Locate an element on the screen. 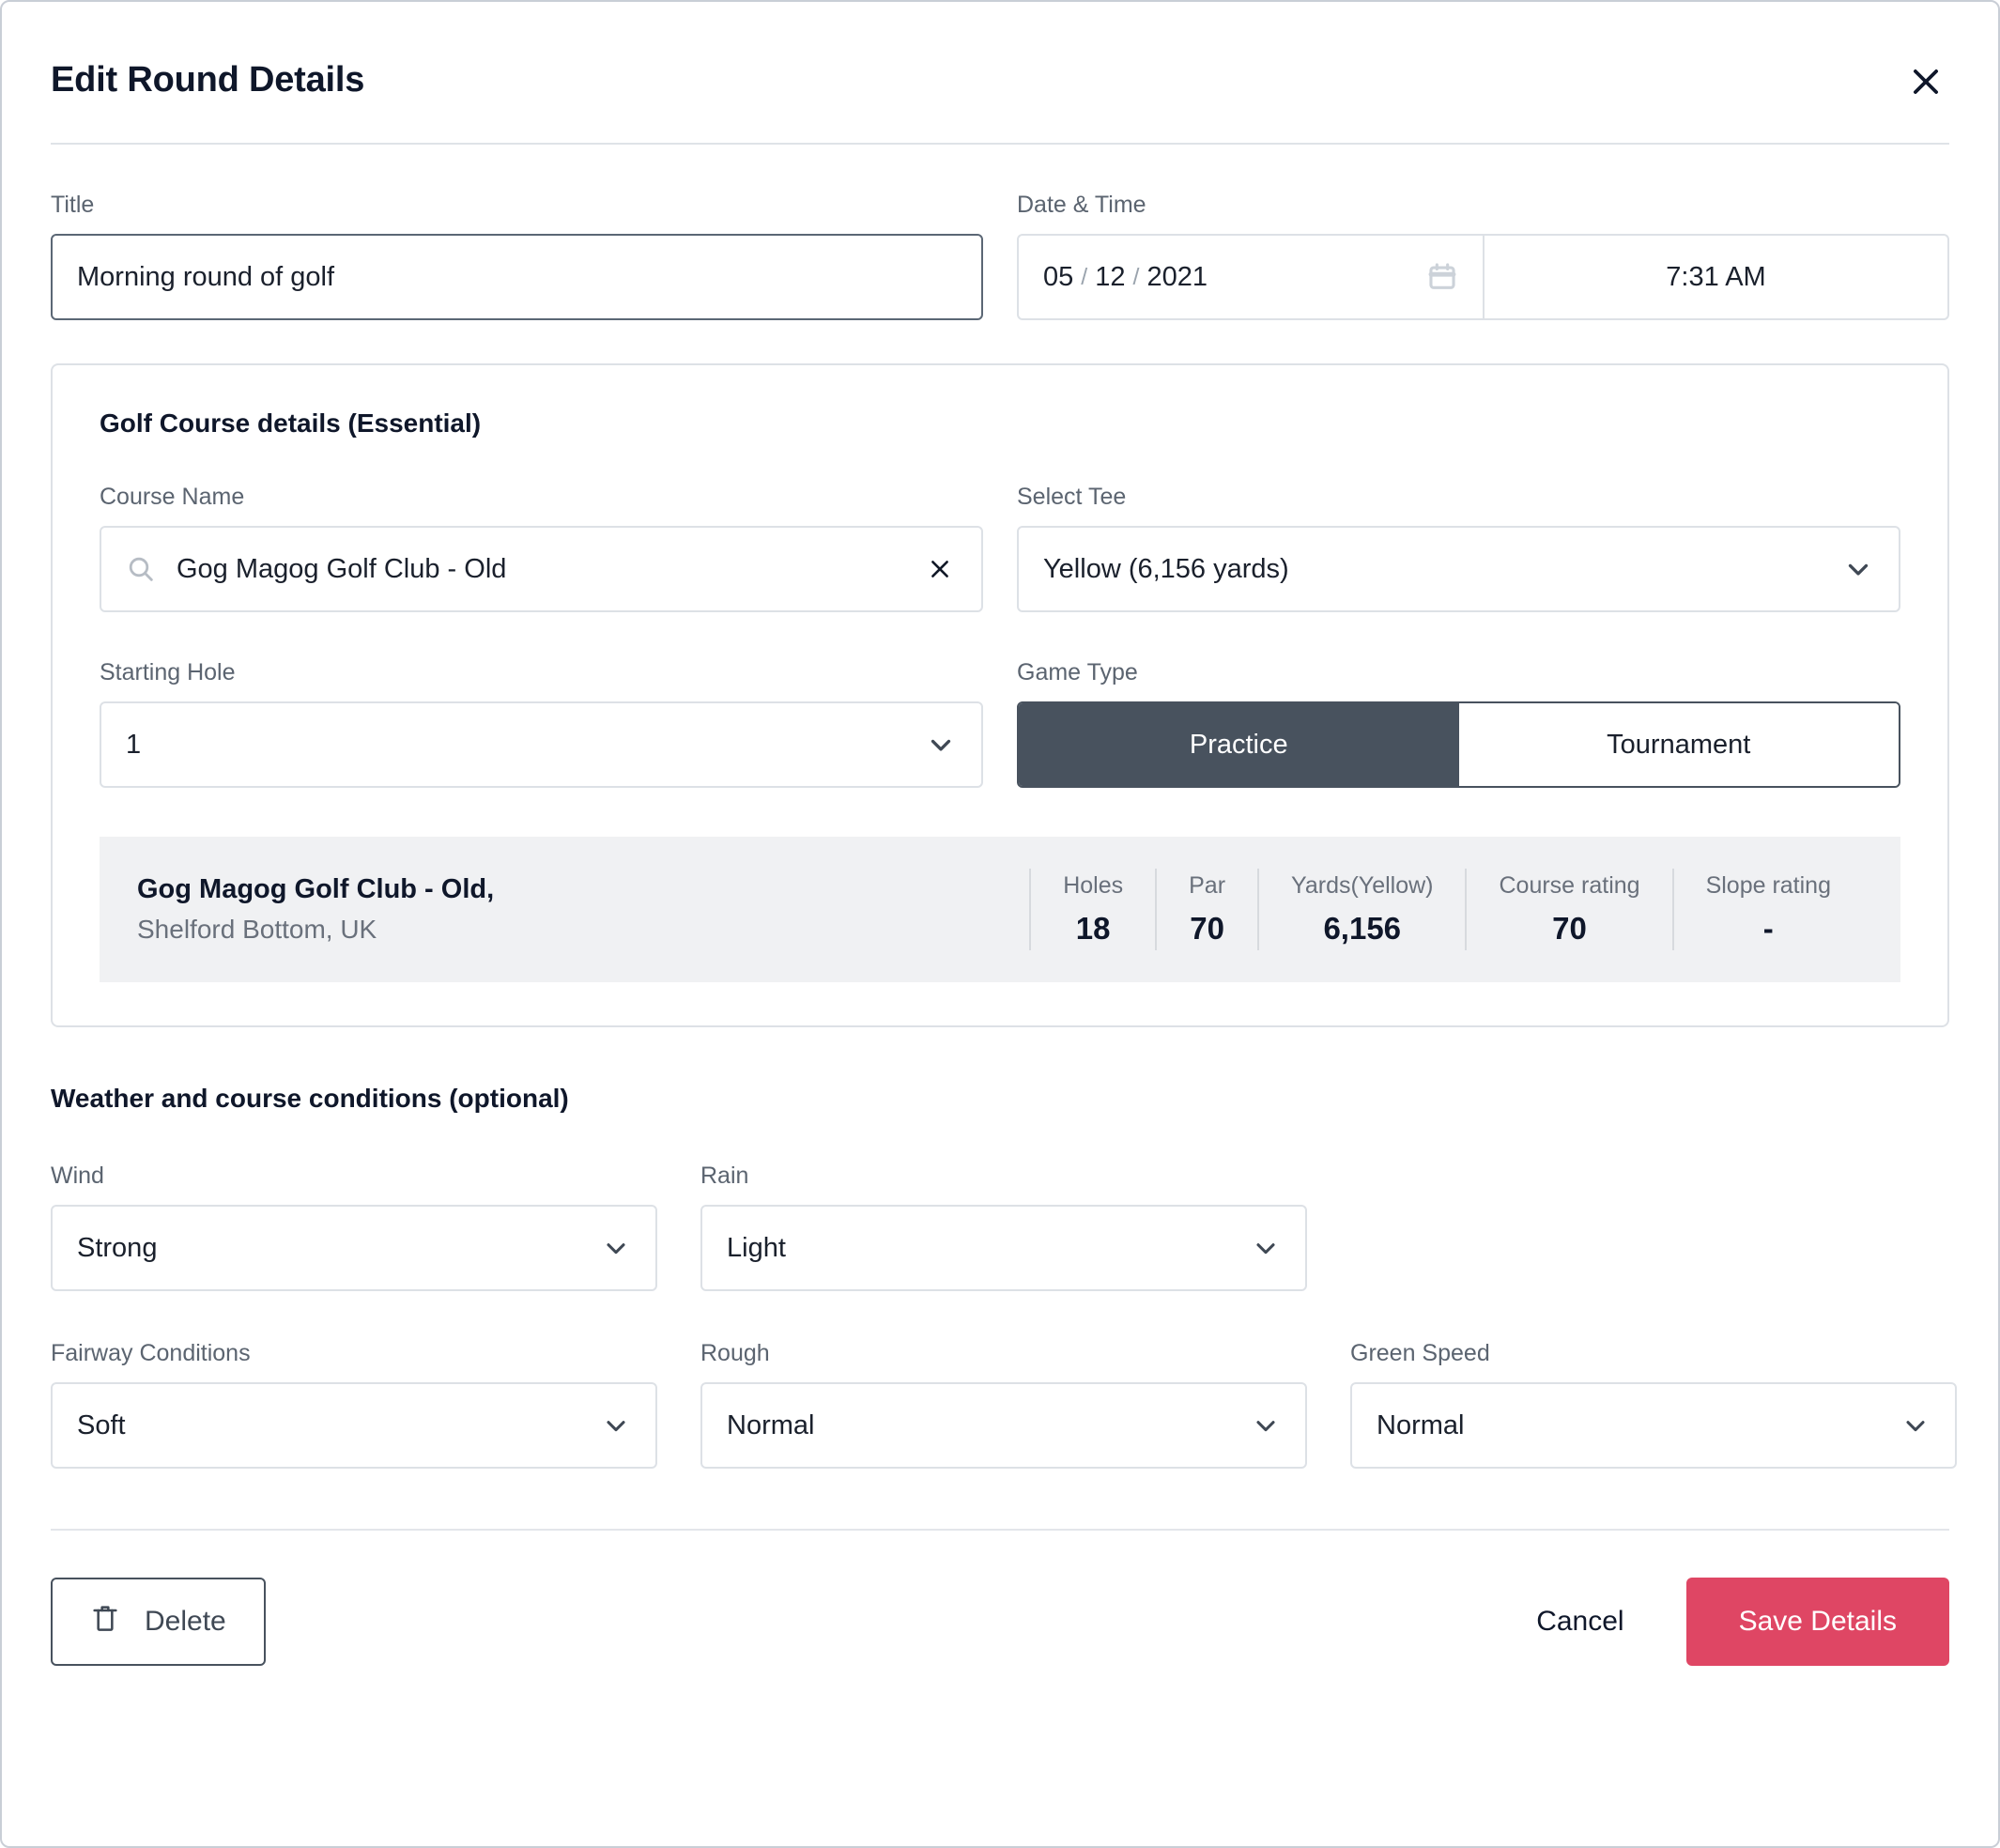  title-field-group: Title is located at coordinates (517, 256).